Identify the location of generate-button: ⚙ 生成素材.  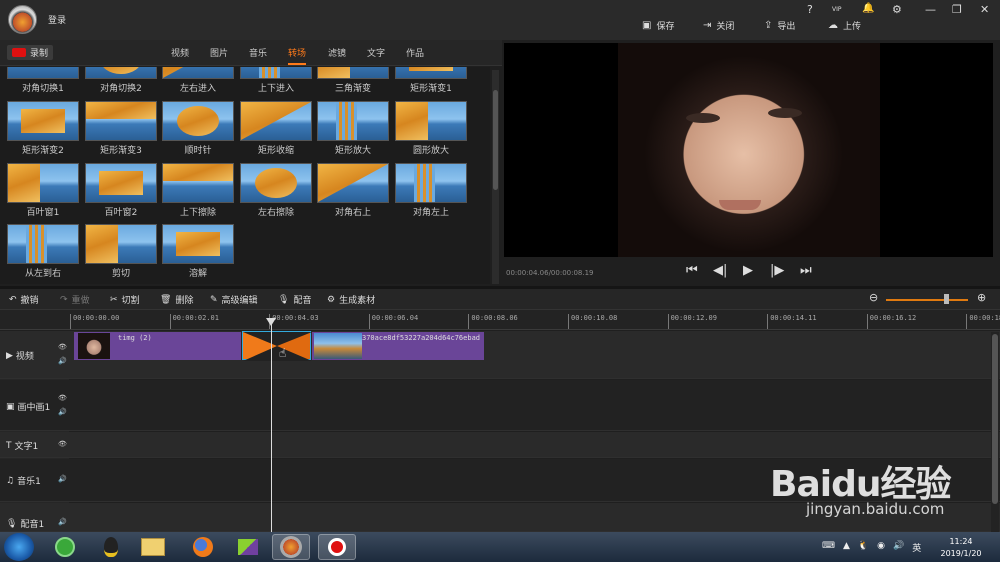
(351, 300).